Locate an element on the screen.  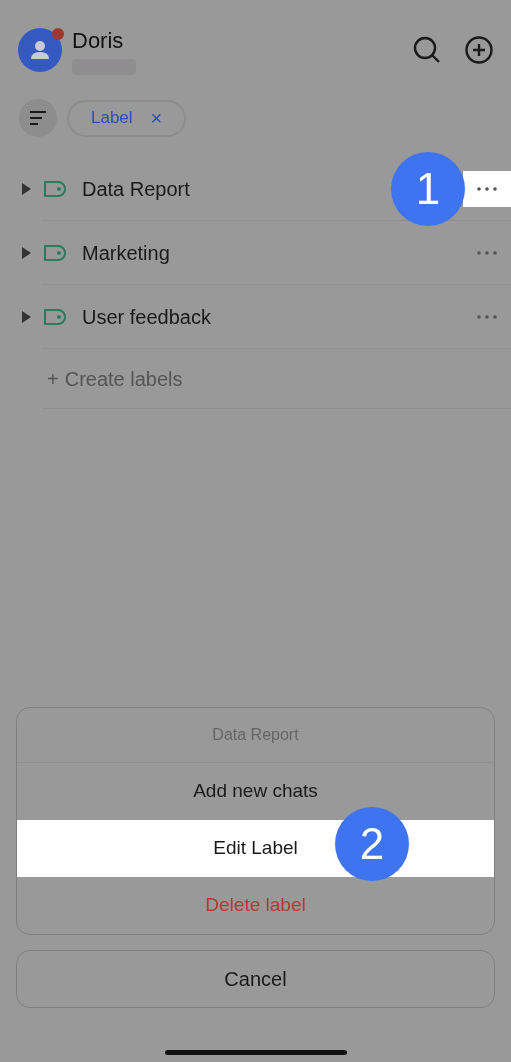
avatar-icon is located at coordinates (40, 50).